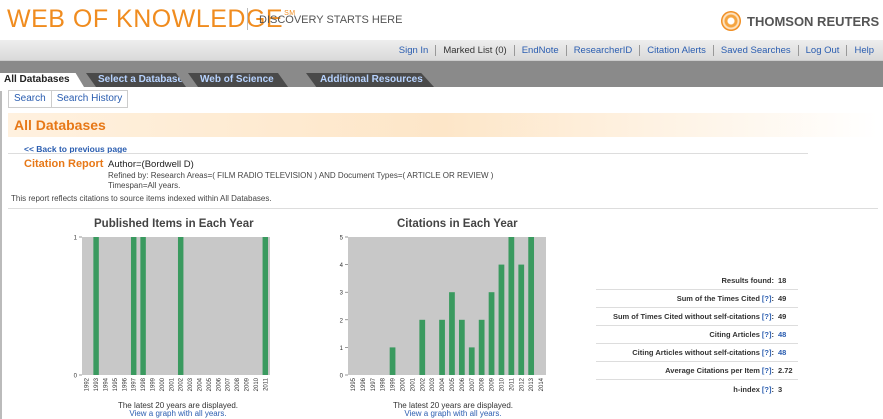  I want to click on report-author-query: Author=(Bordwell D), so click(151, 164).